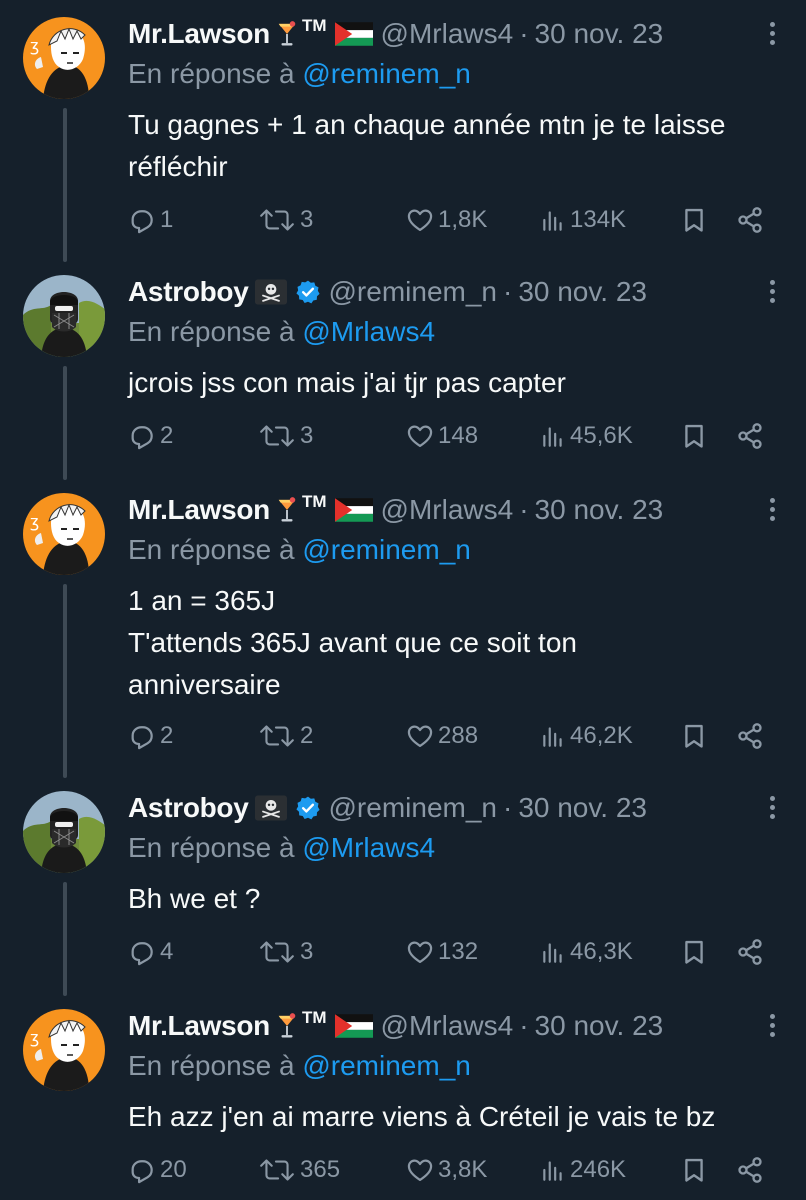 Image resolution: width=806 pixels, height=1200 pixels. I want to click on like-button: 148, so click(442, 436).